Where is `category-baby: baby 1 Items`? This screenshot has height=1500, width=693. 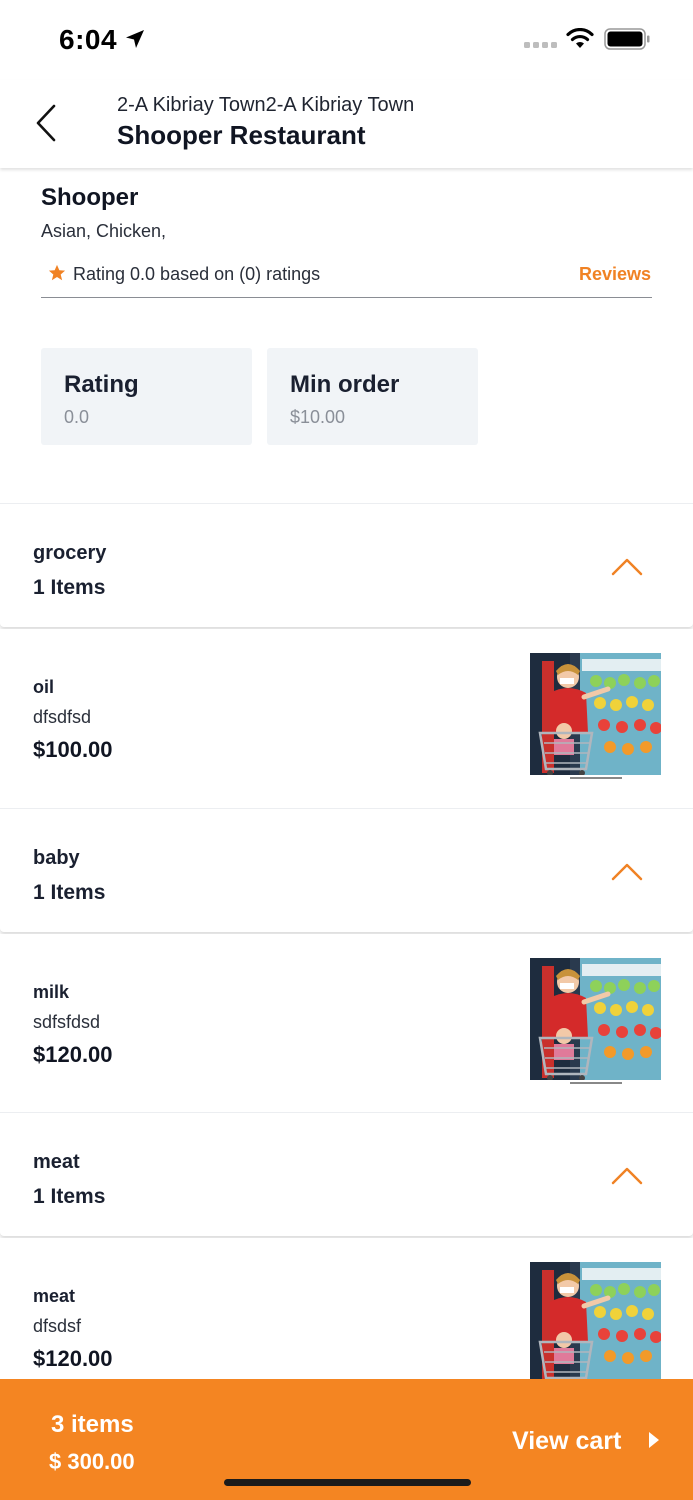
category-baby: baby 1 Items is located at coordinates (346, 870).